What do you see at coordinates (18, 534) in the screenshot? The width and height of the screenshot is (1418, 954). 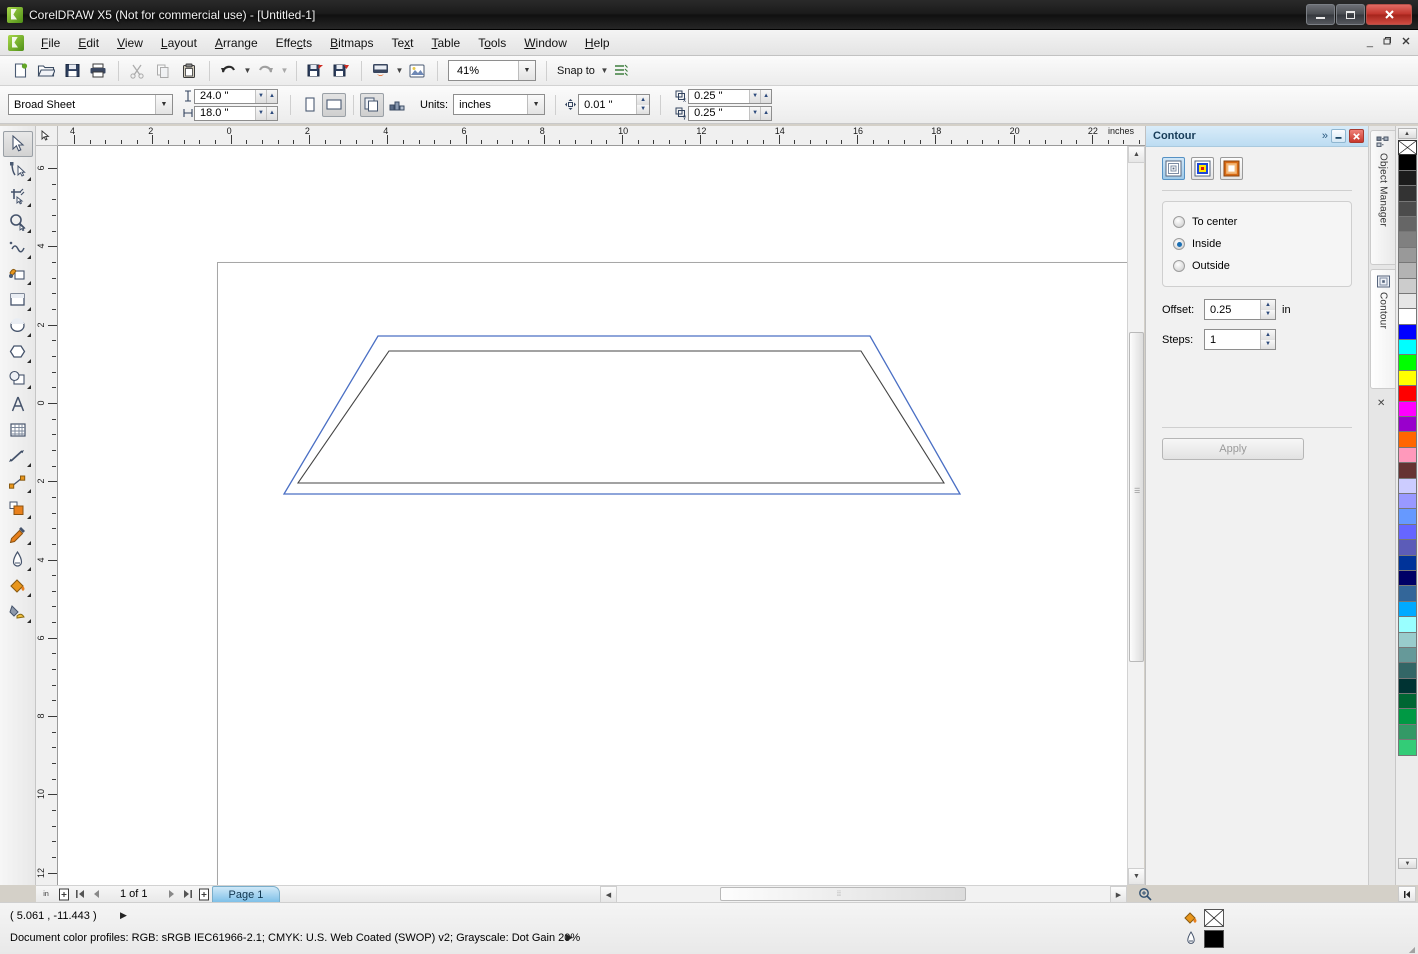 I see `color-eyedropper-tool` at bounding box center [18, 534].